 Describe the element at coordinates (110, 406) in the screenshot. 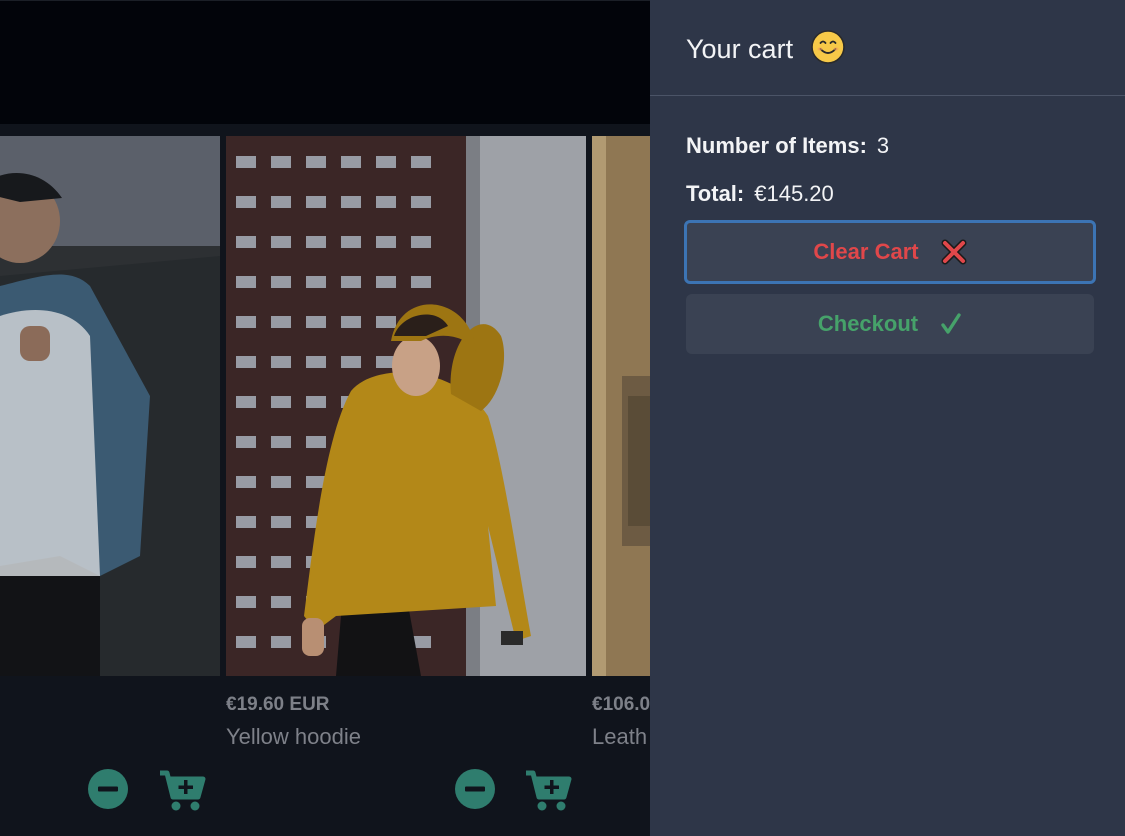

I see `product-image-denim-jacket` at that location.